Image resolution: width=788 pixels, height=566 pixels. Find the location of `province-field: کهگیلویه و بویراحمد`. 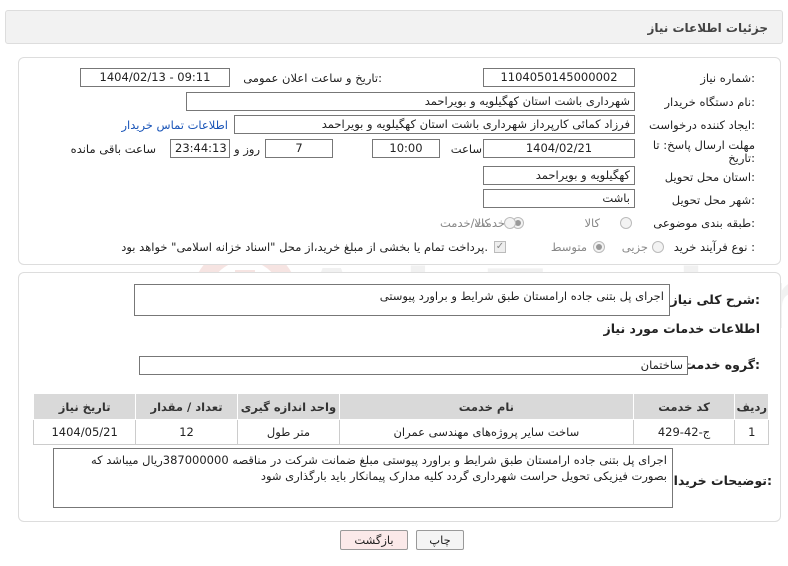

province-field: کهگیلویه و بویراحمد is located at coordinates (559, 175).